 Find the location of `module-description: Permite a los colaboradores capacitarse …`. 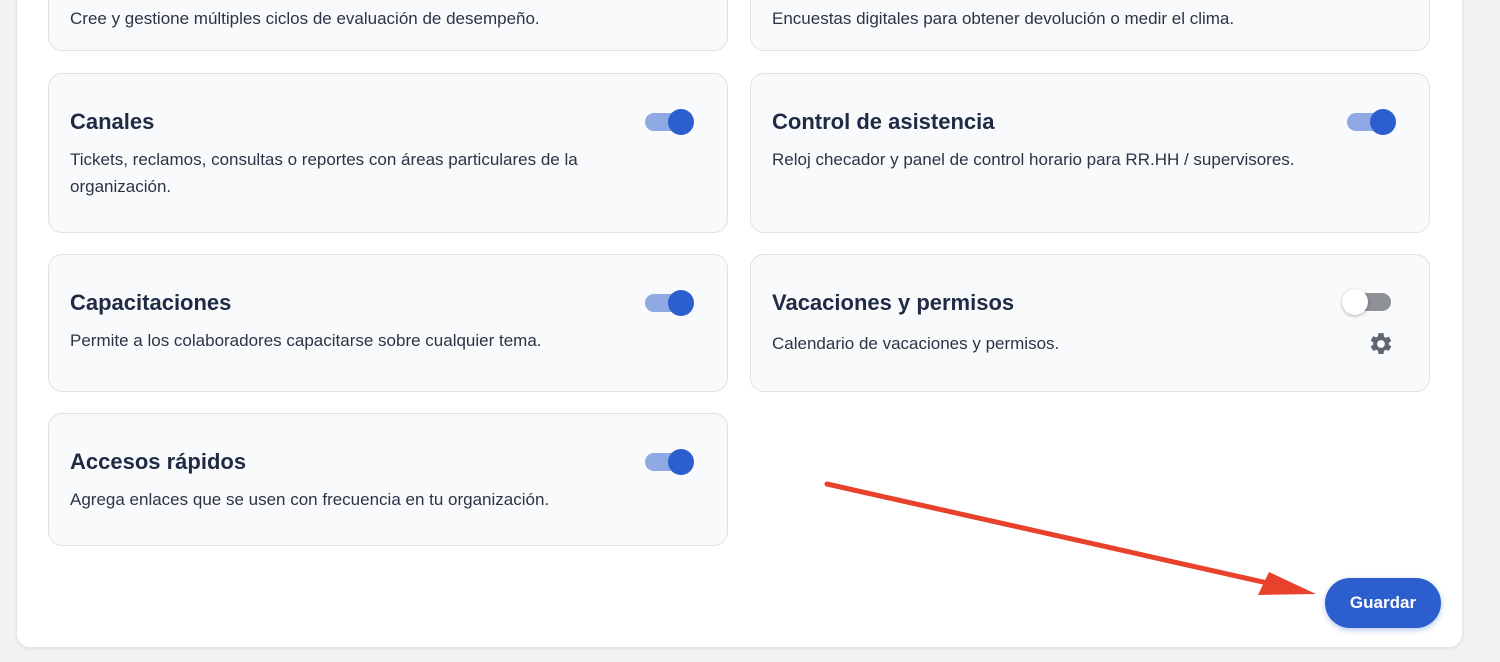

module-description: Permite a los colaboradores capacitarse … is located at coordinates (306, 340).